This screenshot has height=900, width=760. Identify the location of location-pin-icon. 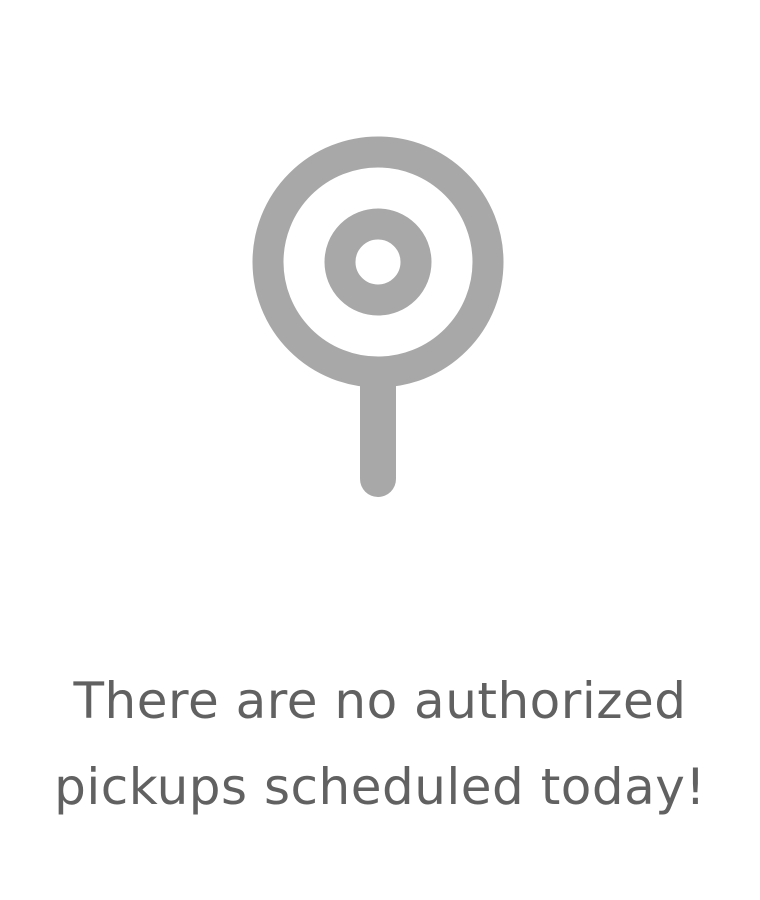
(378, 316).